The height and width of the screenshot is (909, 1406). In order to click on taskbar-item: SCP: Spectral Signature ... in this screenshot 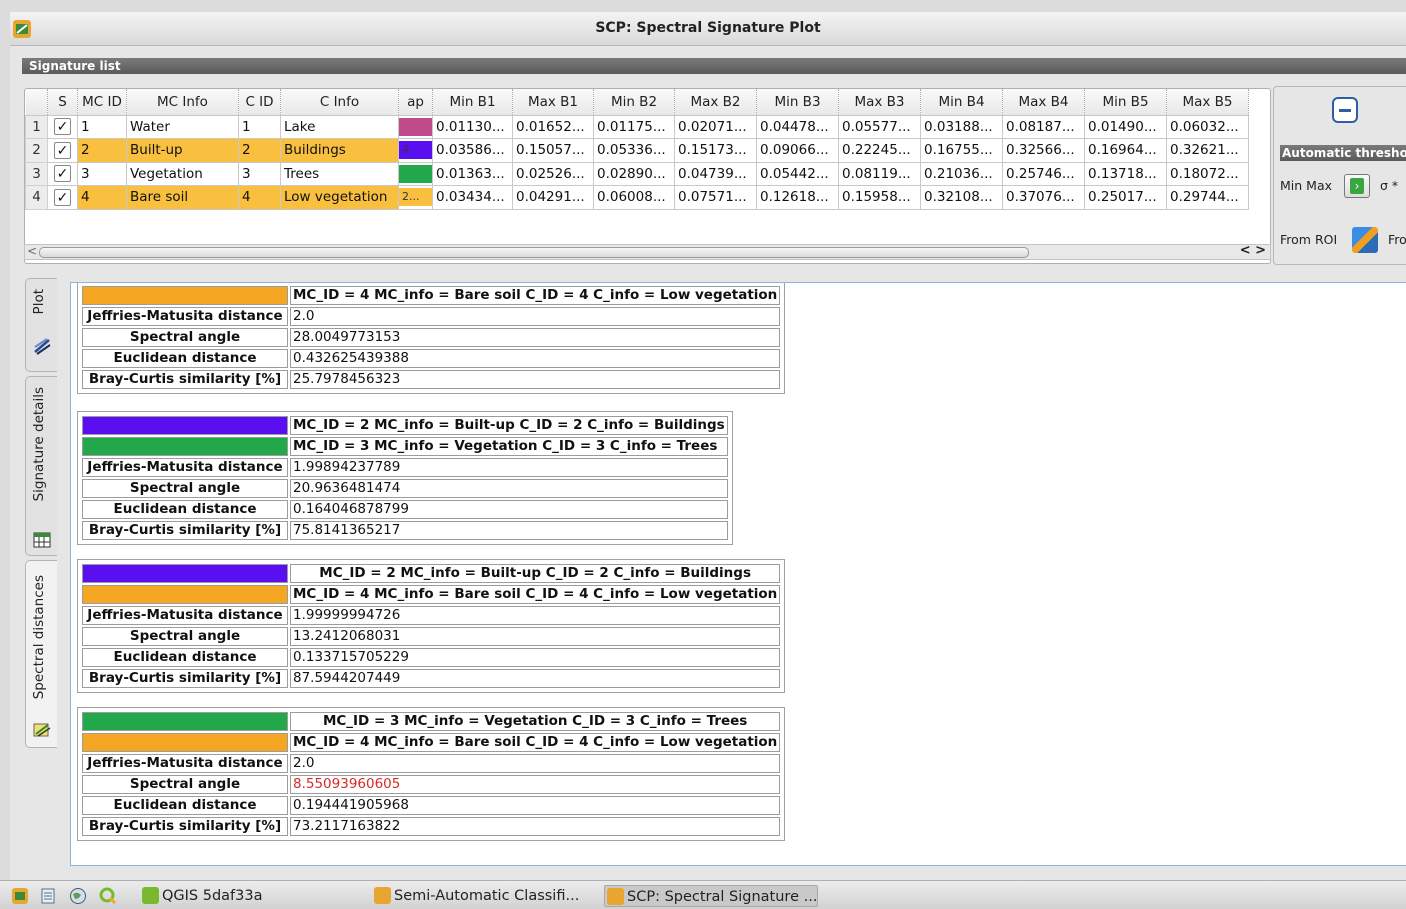, I will do `click(711, 896)`.